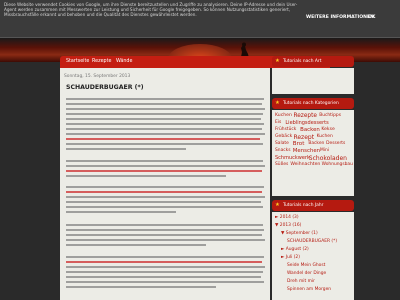 This screenshot has height=300, width=400. What do you see at coordinates (306, 151) in the screenshot?
I see `tag-link: Menschen` at bounding box center [306, 151].